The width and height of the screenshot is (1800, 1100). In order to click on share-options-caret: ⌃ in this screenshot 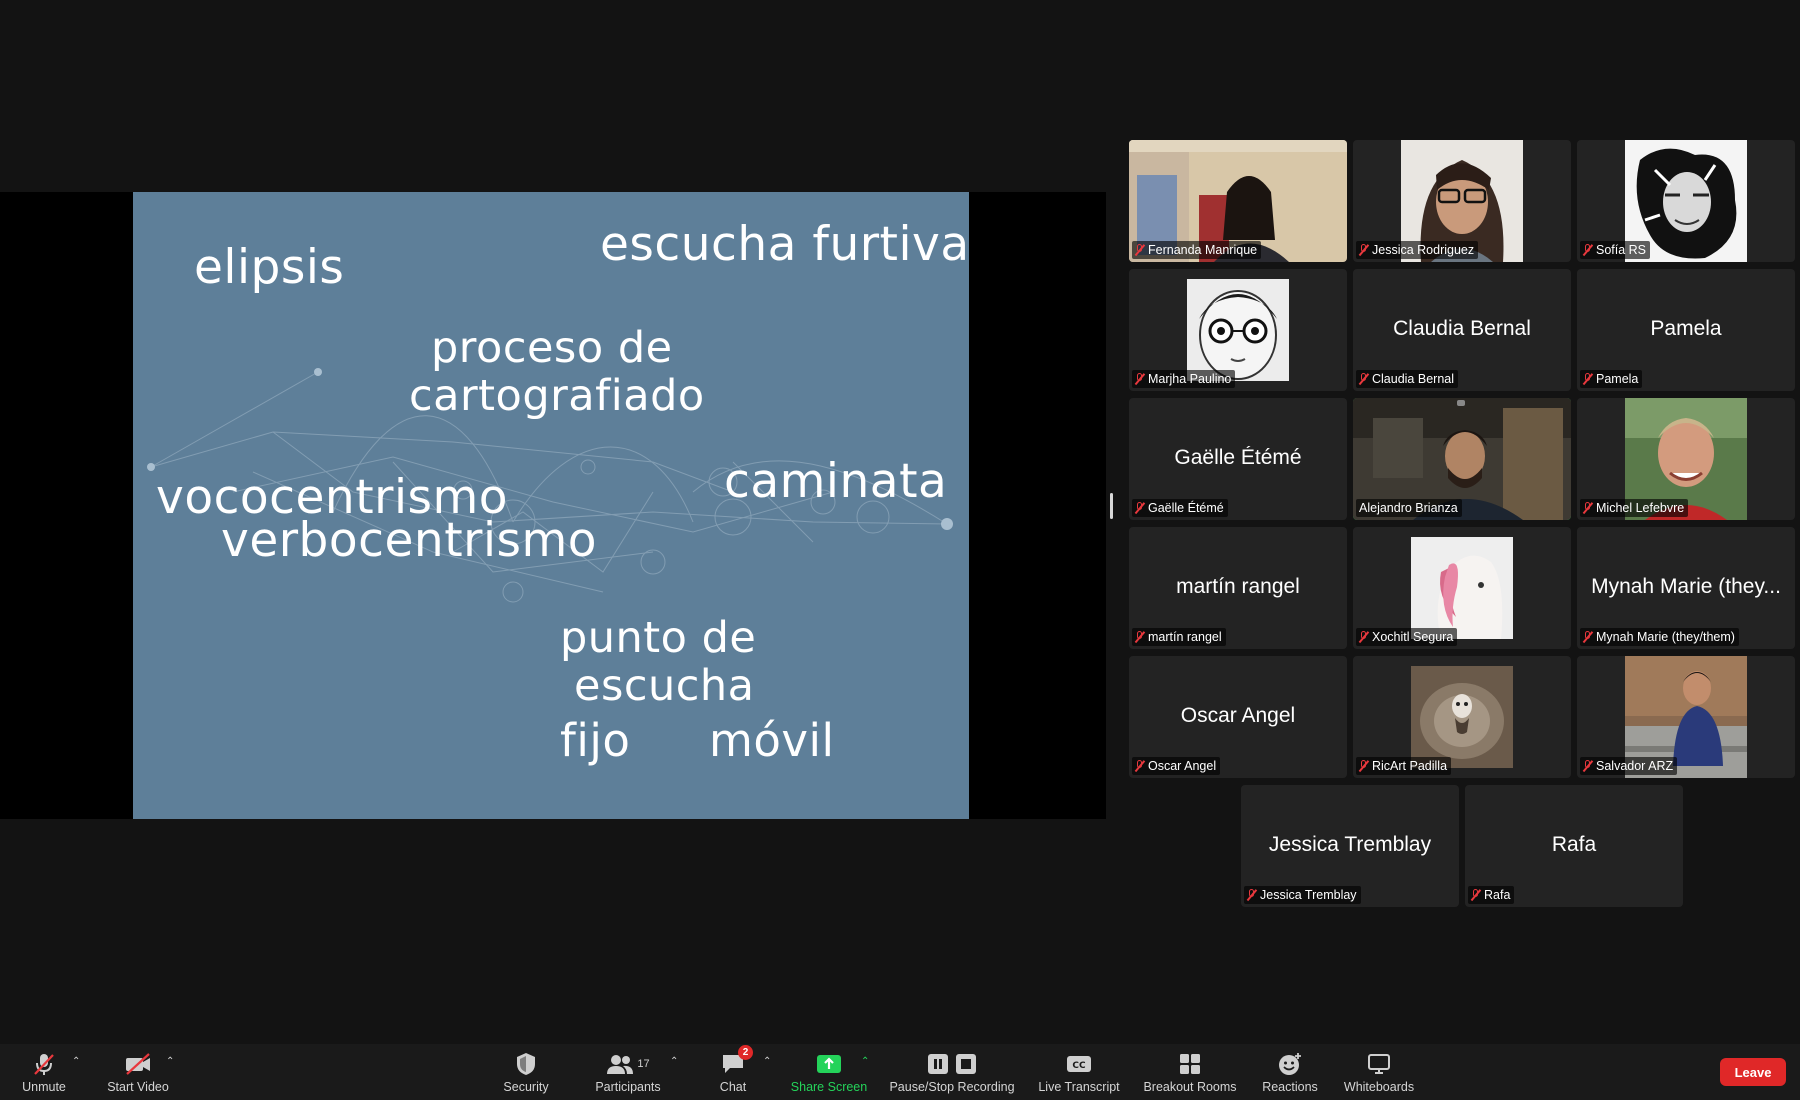, I will do `click(865, 1061)`.